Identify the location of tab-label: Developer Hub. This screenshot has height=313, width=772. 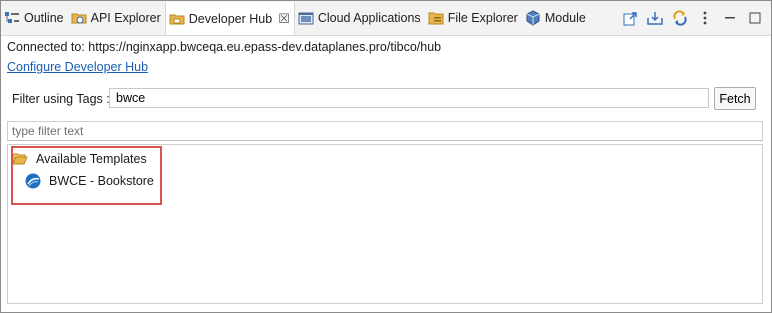
(230, 18).